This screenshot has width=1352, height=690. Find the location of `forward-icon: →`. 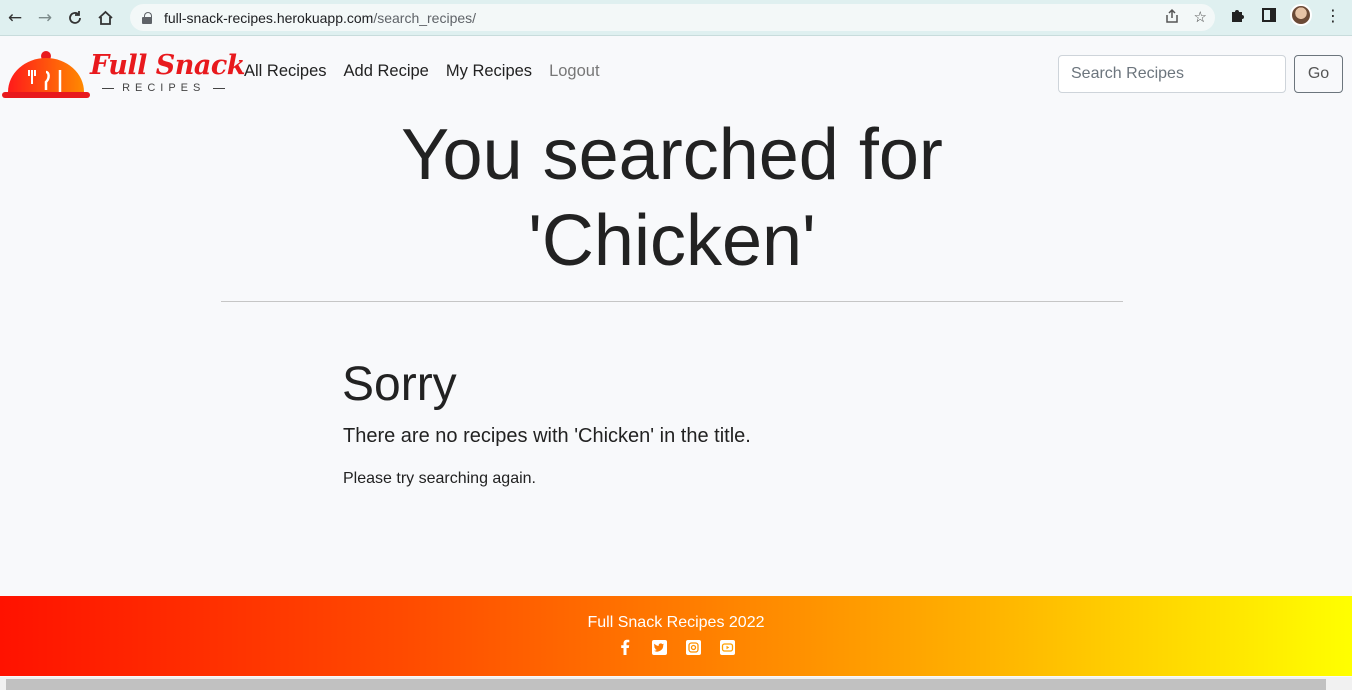

forward-icon: → is located at coordinates (45, 18).